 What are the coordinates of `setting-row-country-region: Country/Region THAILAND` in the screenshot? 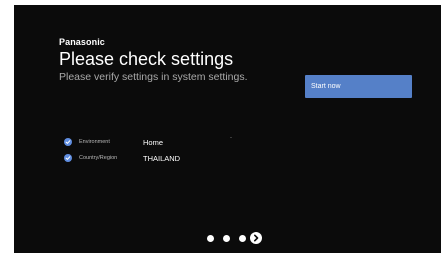 It's located at (122, 158).